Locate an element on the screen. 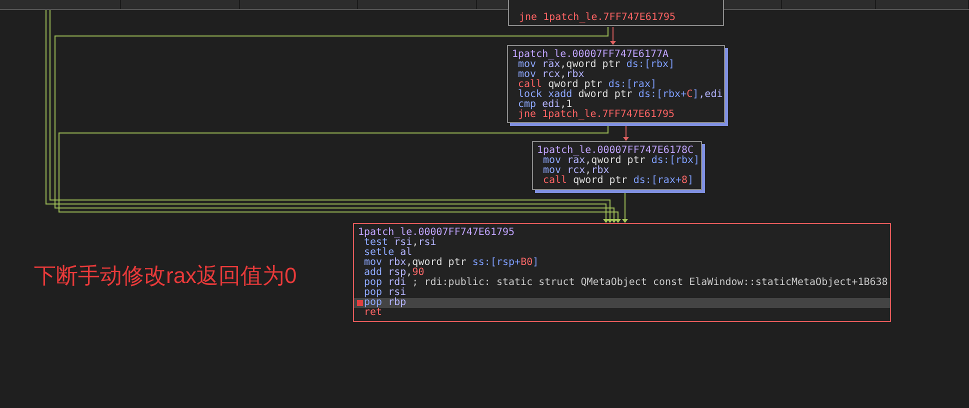 The width and height of the screenshot is (969, 408). instruction-line: add rsp,90 is located at coordinates (622, 273).